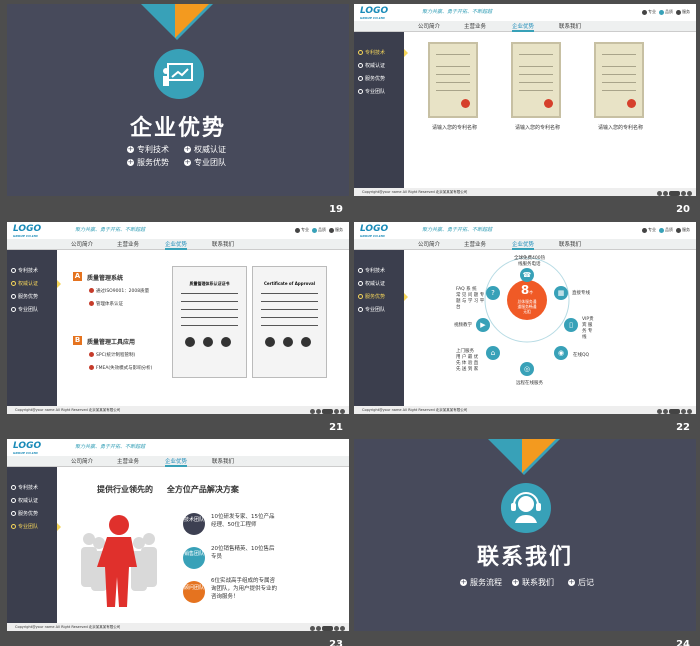  What do you see at coordinates (525, 535) in the screenshot?
I see `slide-24: 联系我们 + 服务流程 + 联系我们 + 后记` at bounding box center [525, 535].